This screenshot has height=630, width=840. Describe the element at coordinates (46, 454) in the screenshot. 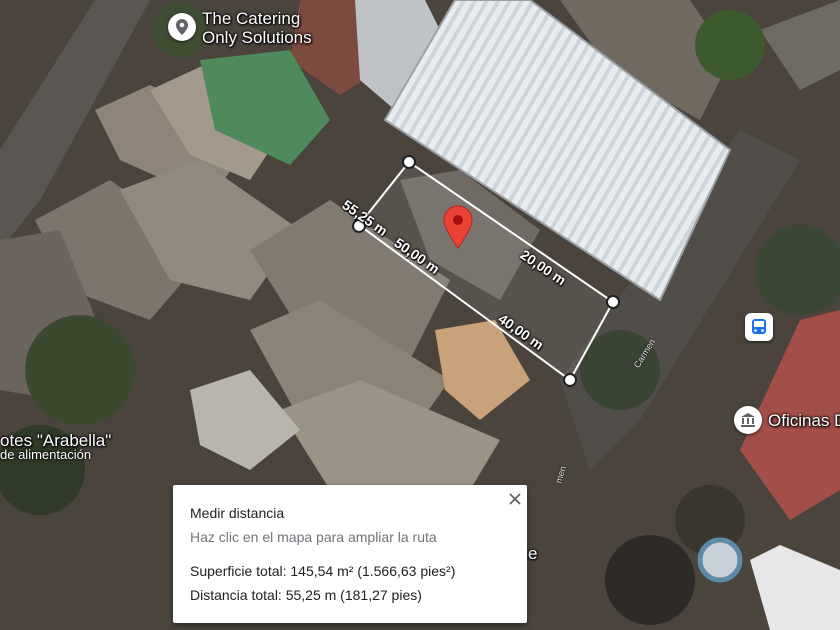

I see `place-subtitle: de alimentación` at that location.